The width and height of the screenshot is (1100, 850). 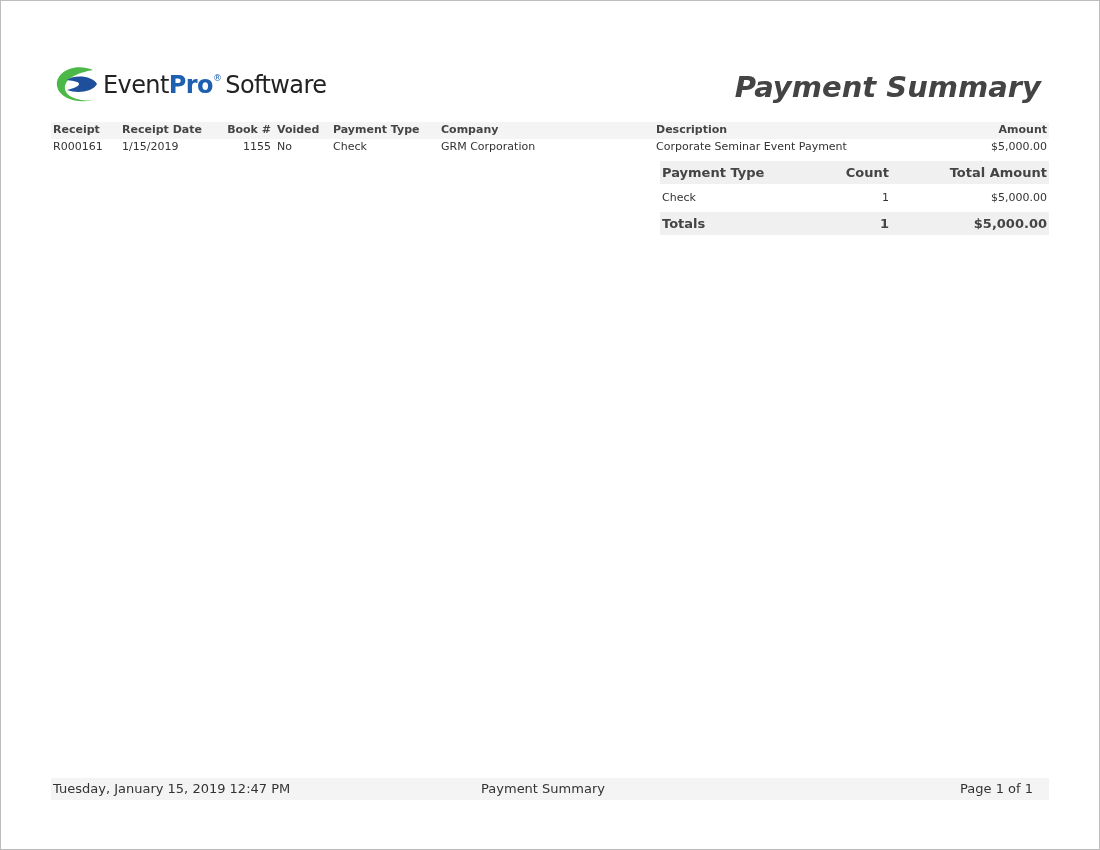 I want to click on column-header: Company, so click(x=470, y=130).